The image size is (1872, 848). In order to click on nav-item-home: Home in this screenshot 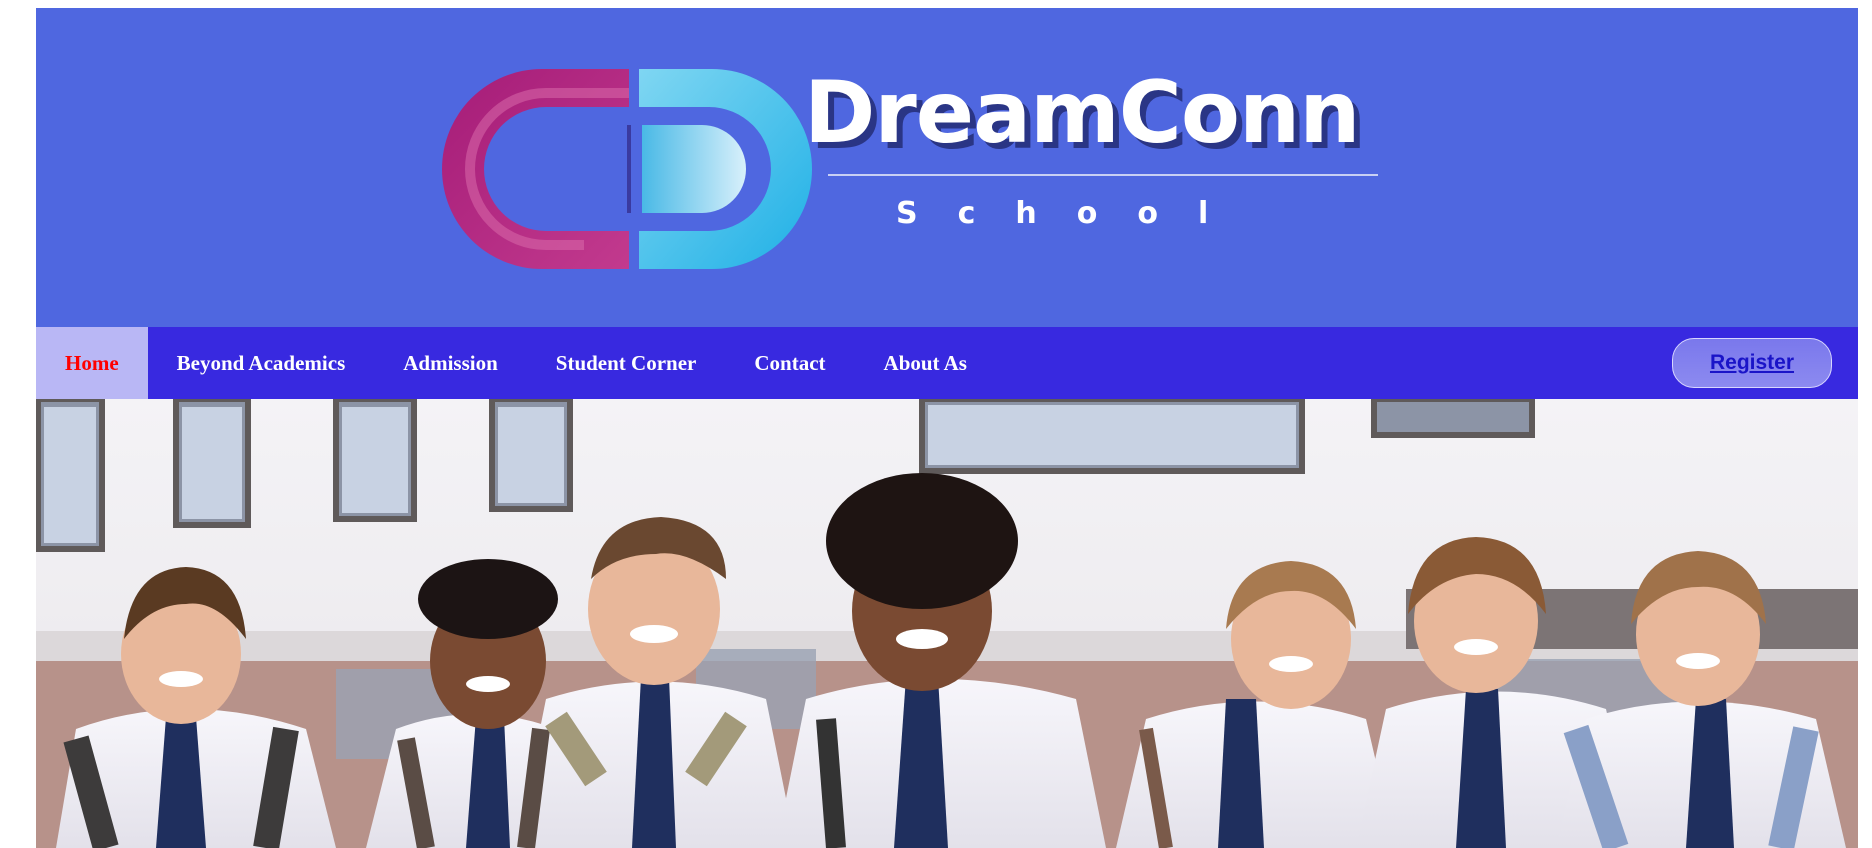, I will do `click(92, 363)`.